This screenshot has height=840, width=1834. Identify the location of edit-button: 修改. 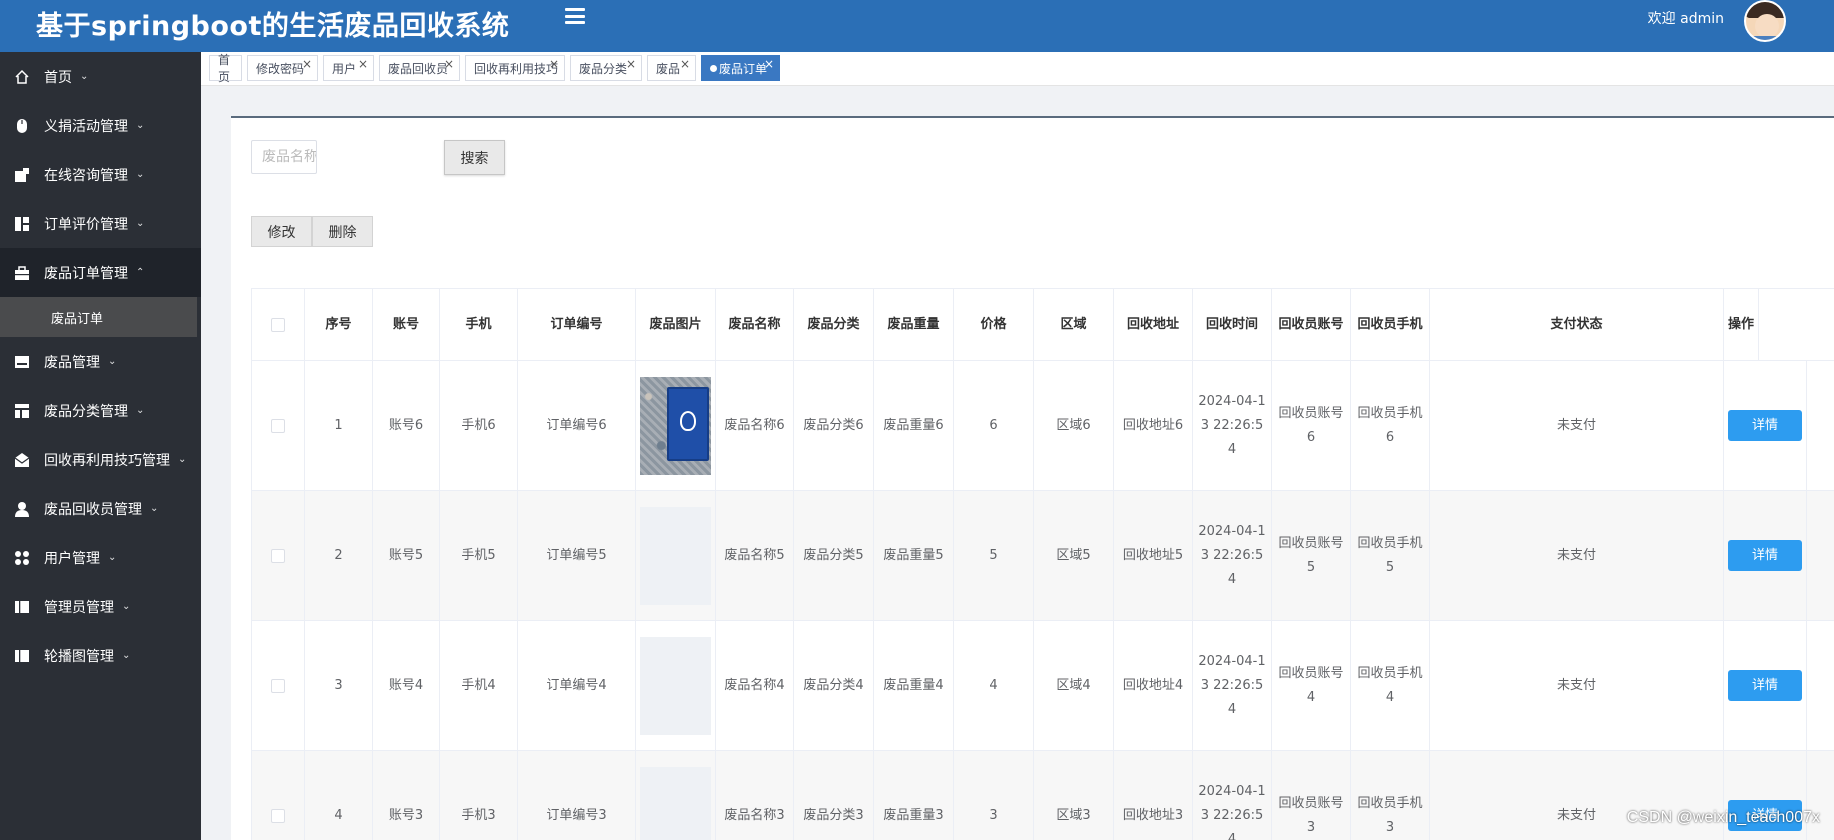
(281, 231).